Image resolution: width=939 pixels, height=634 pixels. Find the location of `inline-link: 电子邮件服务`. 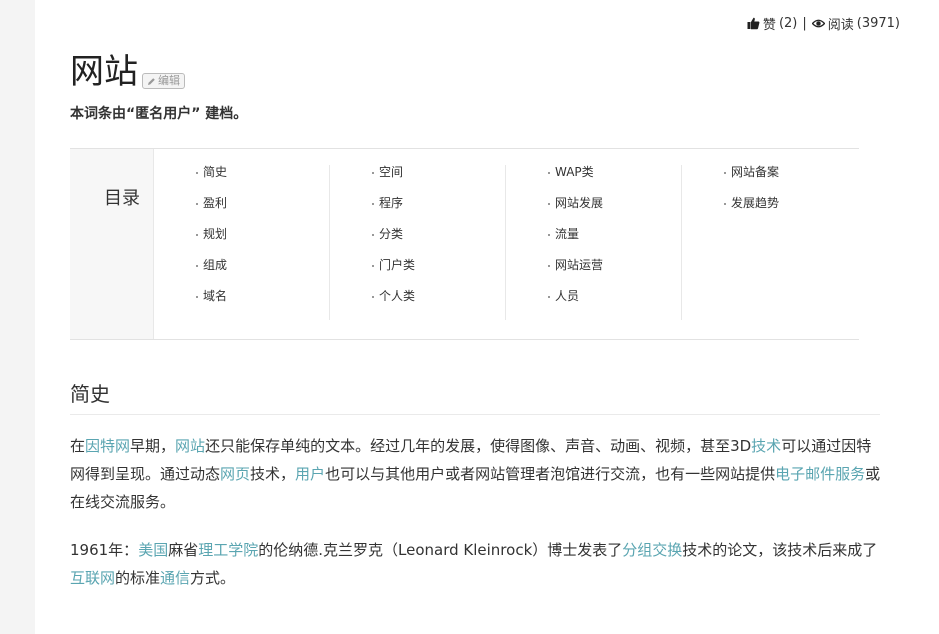

inline-link: 电子邮件服务 is located at coordinates (820, 474).